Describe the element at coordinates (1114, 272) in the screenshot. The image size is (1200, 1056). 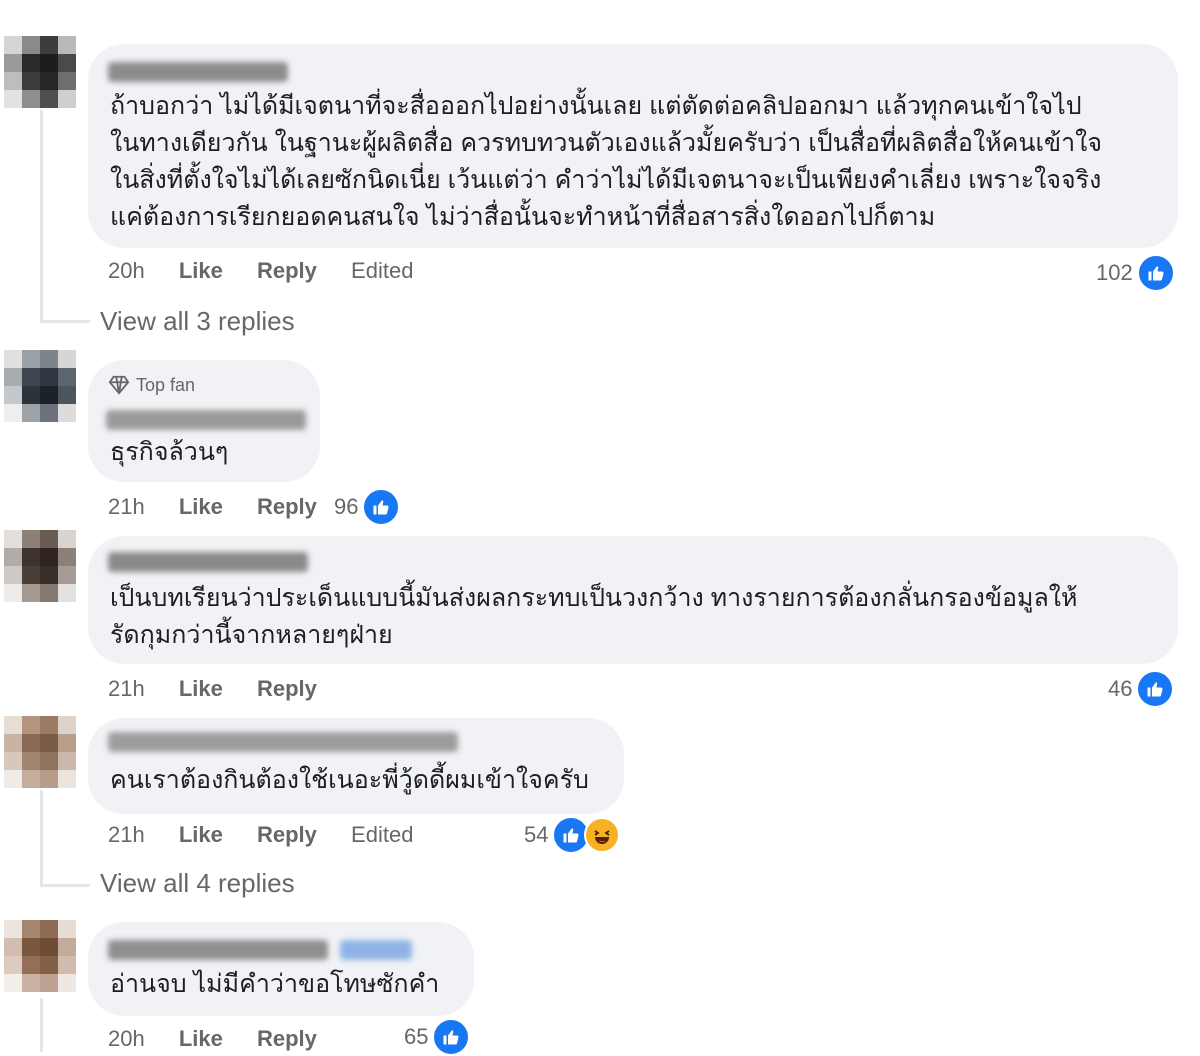
I see `reaction-number: 102` at that location.